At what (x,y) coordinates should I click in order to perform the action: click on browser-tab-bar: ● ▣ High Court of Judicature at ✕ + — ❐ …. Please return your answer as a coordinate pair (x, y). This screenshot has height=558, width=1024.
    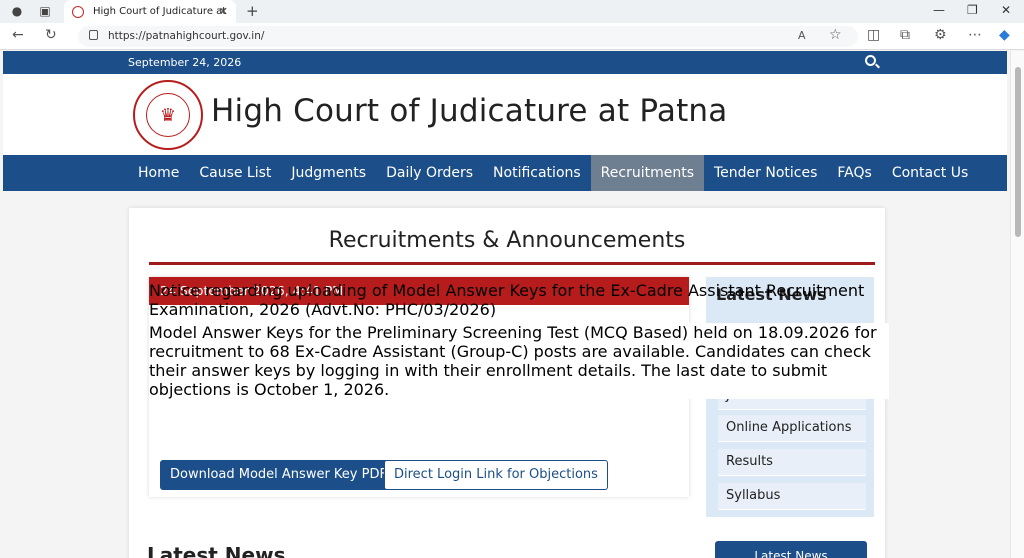
    Looking at the image, I should click on (512, 11).